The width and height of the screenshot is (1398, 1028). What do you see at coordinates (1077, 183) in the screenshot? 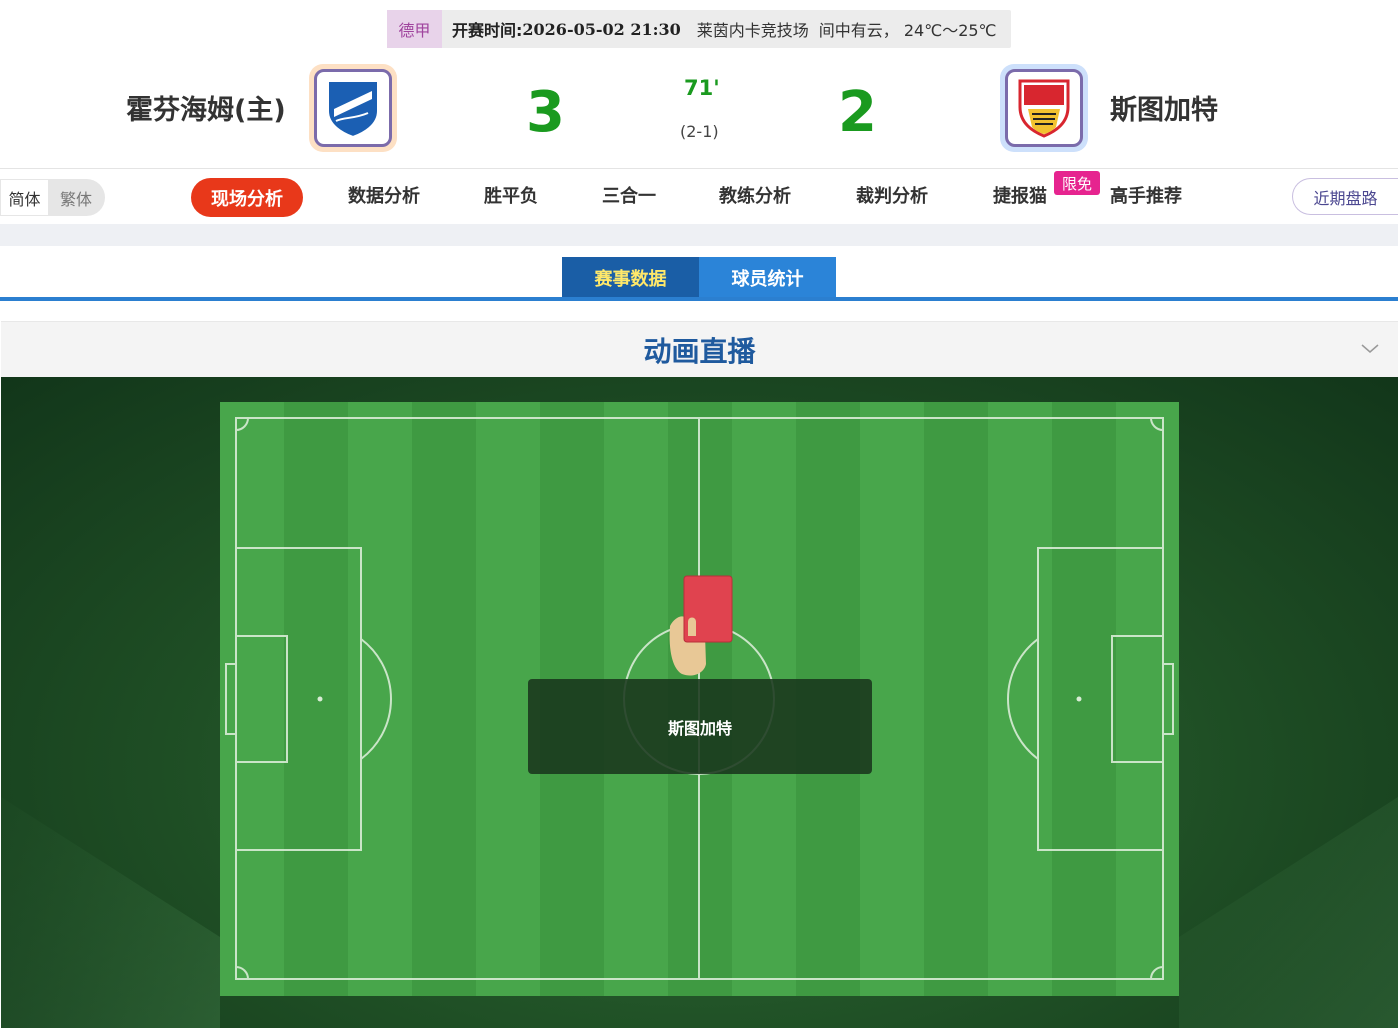
I see `free-badge: 限免` at bounding box center [1077, 183].